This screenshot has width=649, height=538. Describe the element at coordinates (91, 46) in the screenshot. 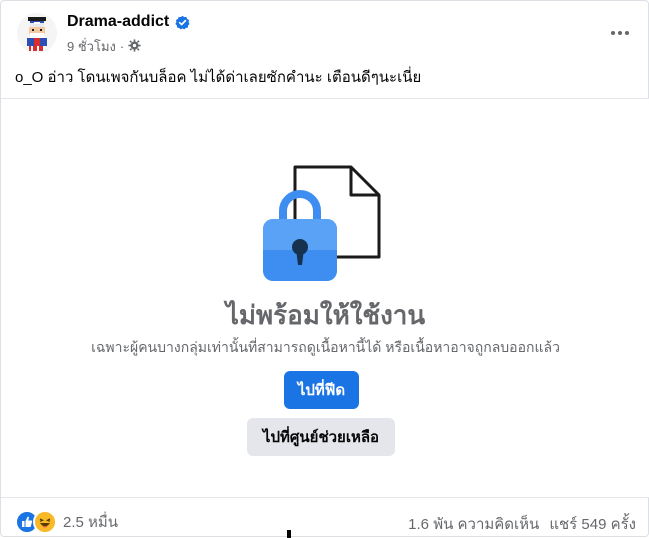

I see `post-time: 9 ชั่วโมง` at that location.